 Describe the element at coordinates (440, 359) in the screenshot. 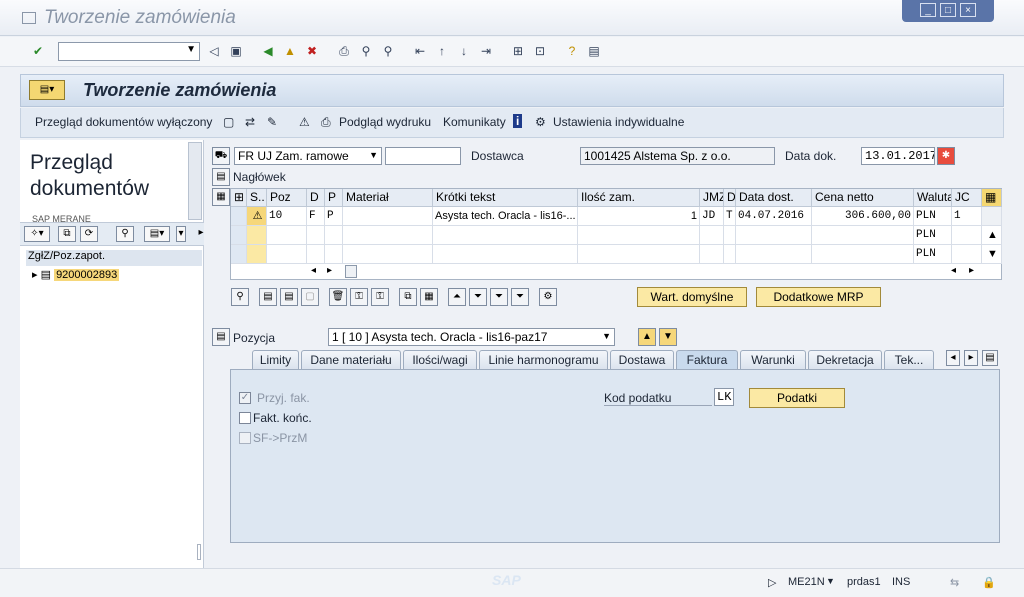

I see `tab-ilosci-wagi: Ilości/wagi` at that location.